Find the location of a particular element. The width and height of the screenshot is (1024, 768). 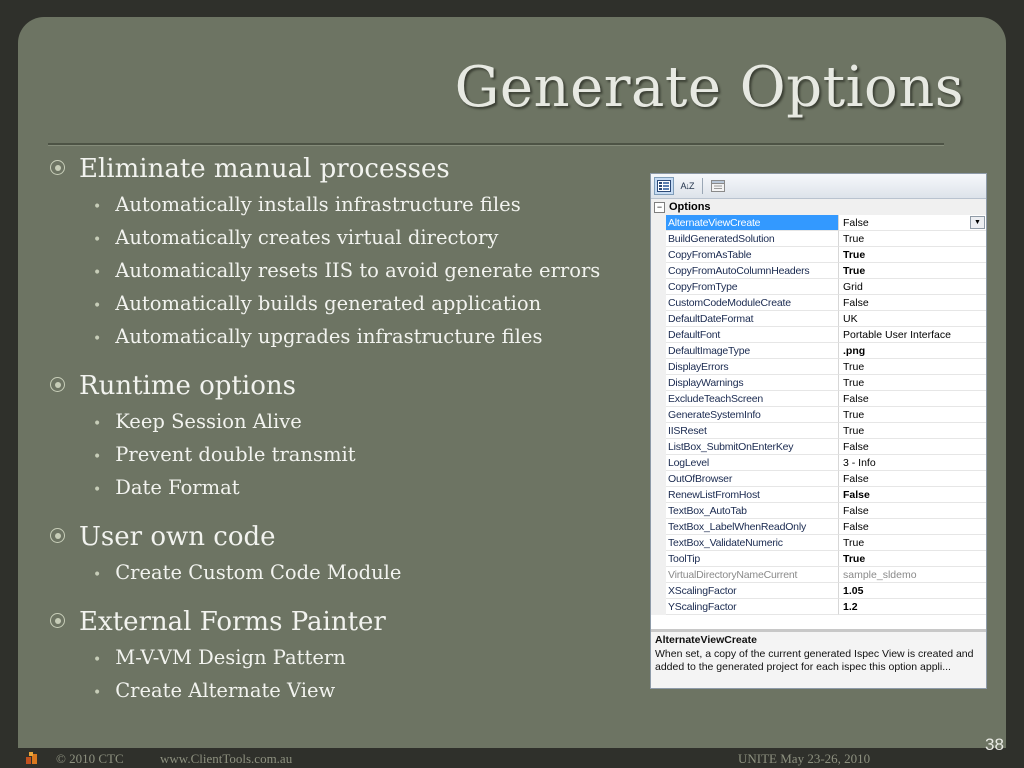

property-row: YScalingFactor 1.2 is located at coordinates (818, 607).